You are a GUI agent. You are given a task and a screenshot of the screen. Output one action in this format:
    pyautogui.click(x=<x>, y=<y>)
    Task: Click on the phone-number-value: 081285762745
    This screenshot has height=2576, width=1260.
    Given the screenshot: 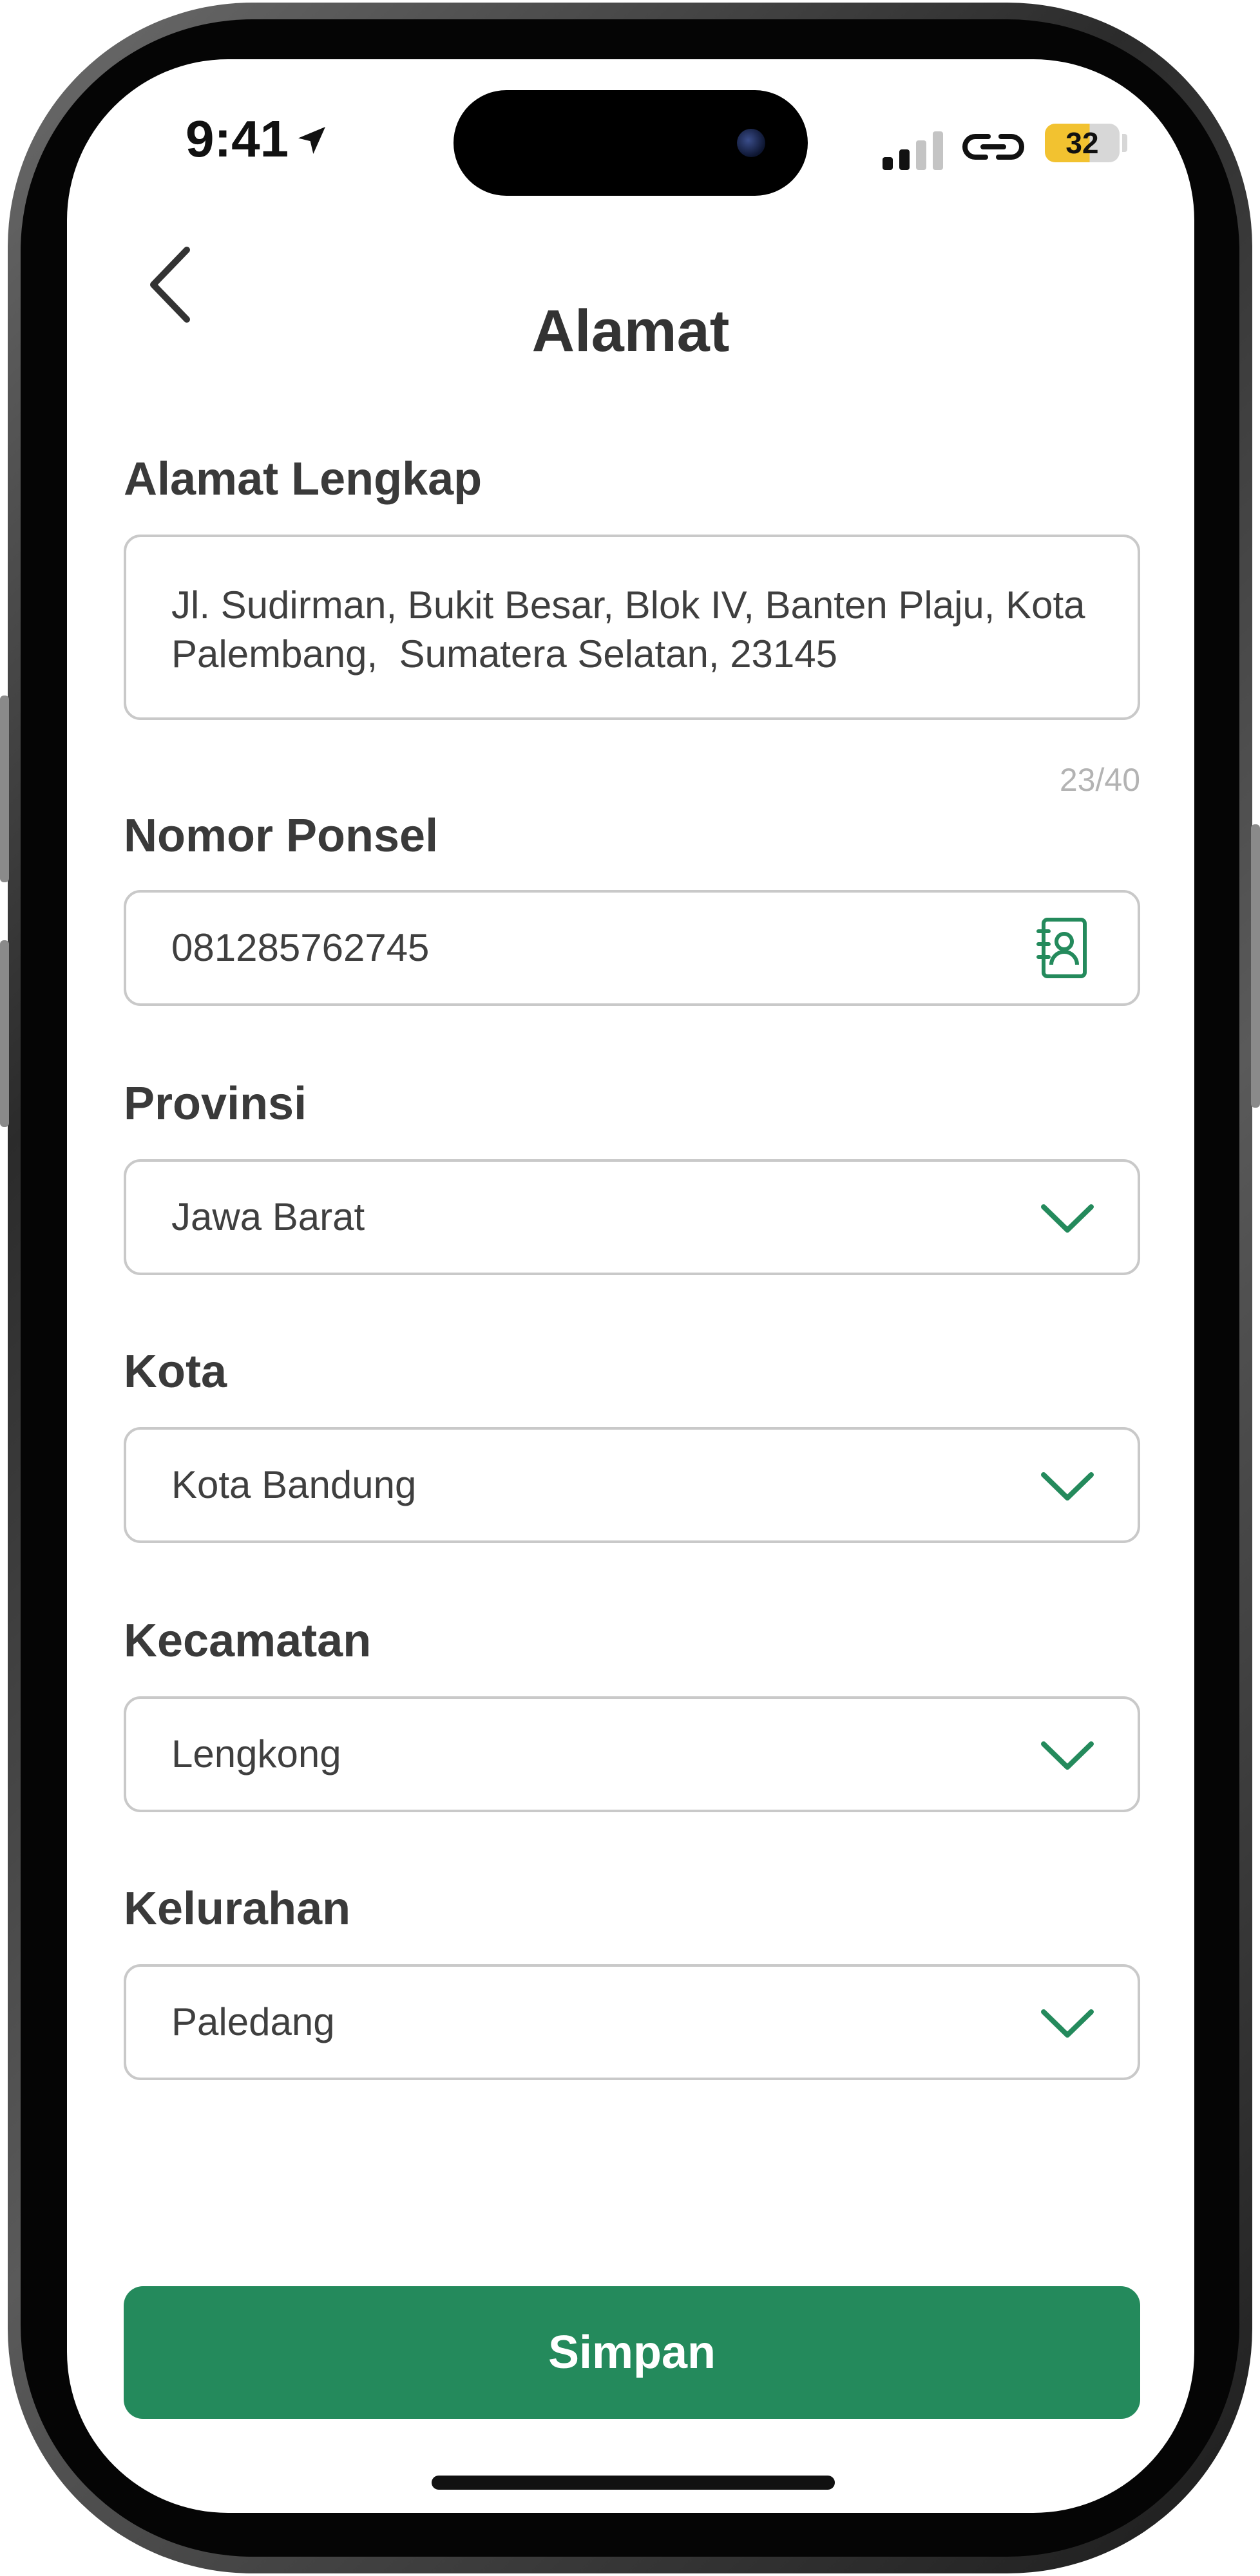 What is the action you would take?
    pyautogui.click(x=300, y=947)
    